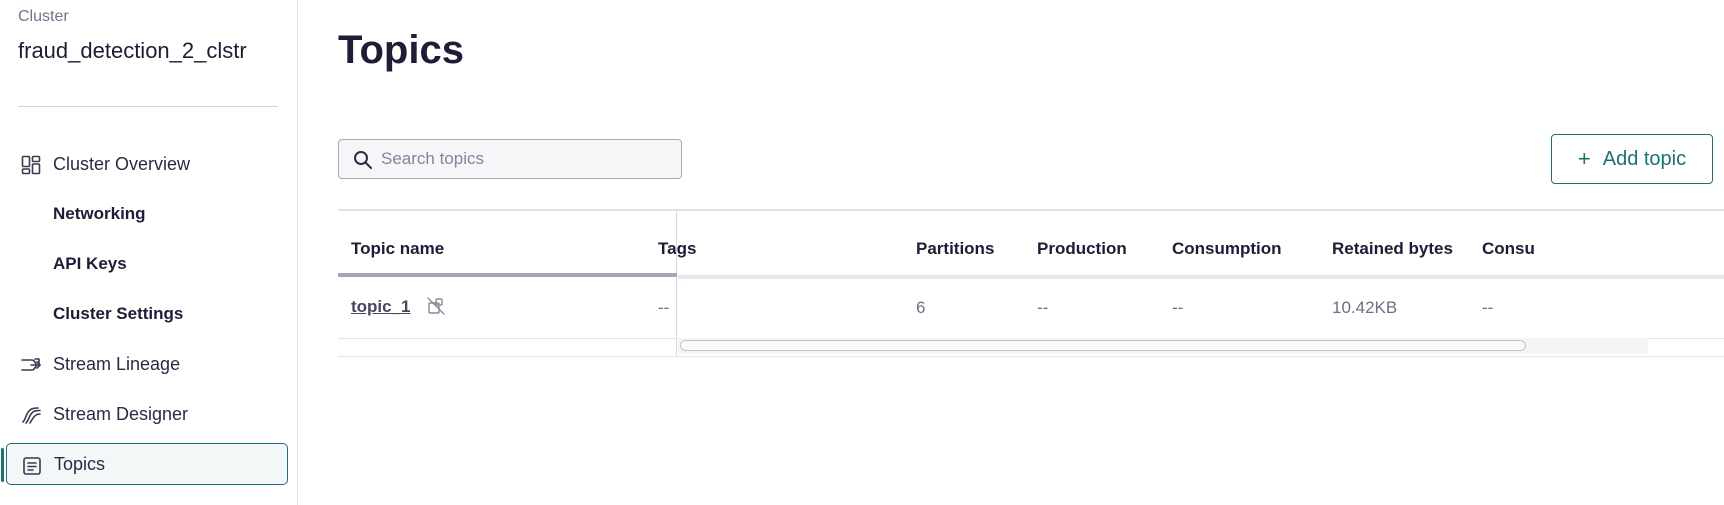 The height and width of the screenshot is (505, 1724). I want to click on page-title: Topics, so click(401, 50).